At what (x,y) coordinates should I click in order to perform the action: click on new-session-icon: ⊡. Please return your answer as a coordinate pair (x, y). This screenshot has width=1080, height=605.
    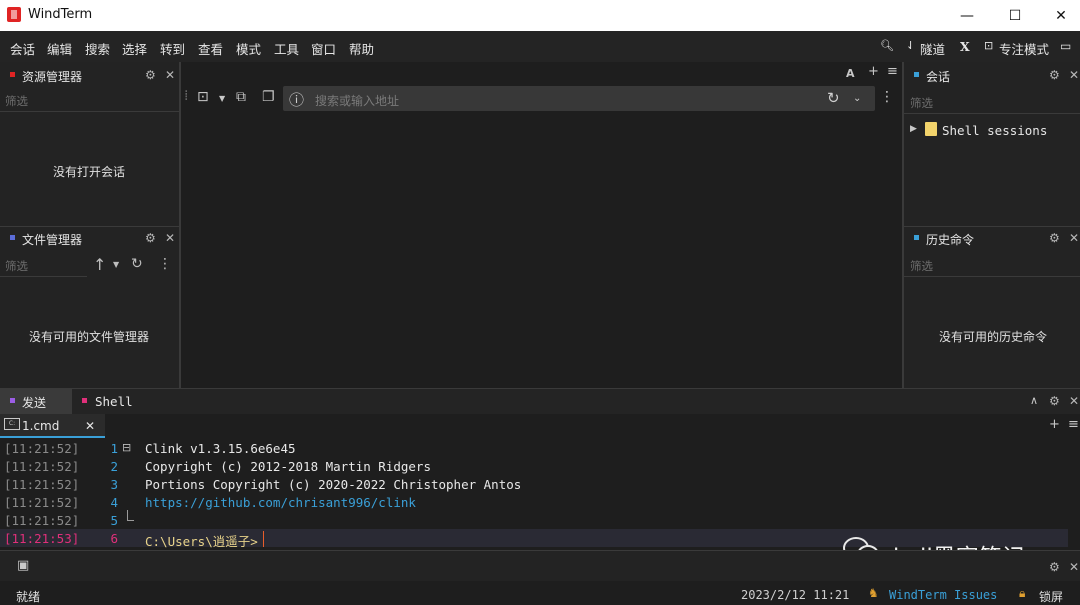
    Looking at the image, I should click on (203, 97).